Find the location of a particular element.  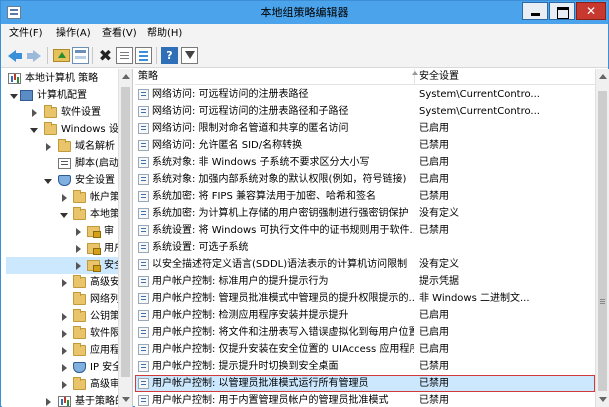

computer-icon is located at coordinates (26, 95).